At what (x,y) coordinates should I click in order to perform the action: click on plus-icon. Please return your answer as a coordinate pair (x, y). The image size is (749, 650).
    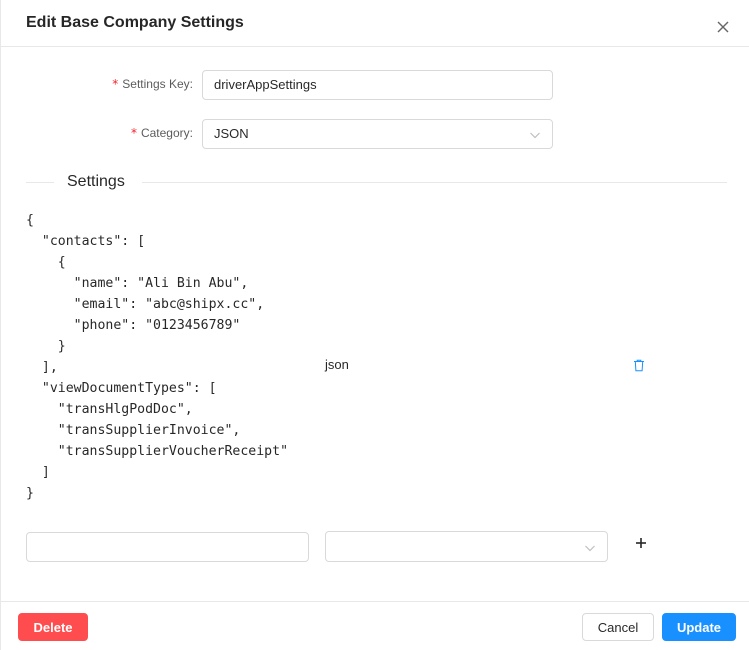
    Looking at the image, I should click on (641, 543).